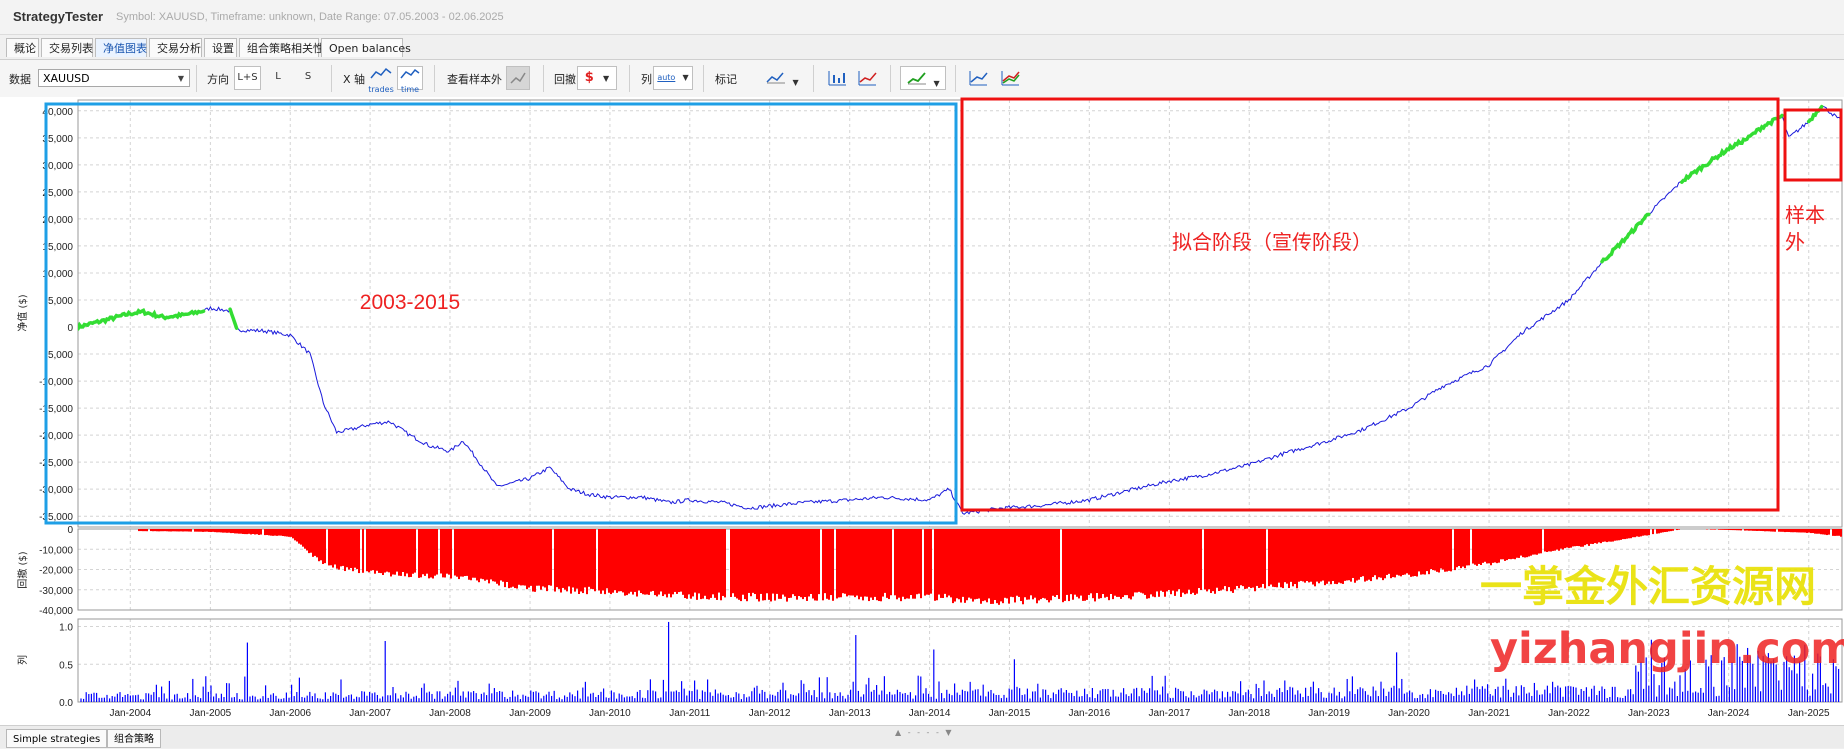  What do you see at coordinates (673, 78) in the screenshot?
I see `column-dropdown: auto ▼` at bounding box center [673, 78].